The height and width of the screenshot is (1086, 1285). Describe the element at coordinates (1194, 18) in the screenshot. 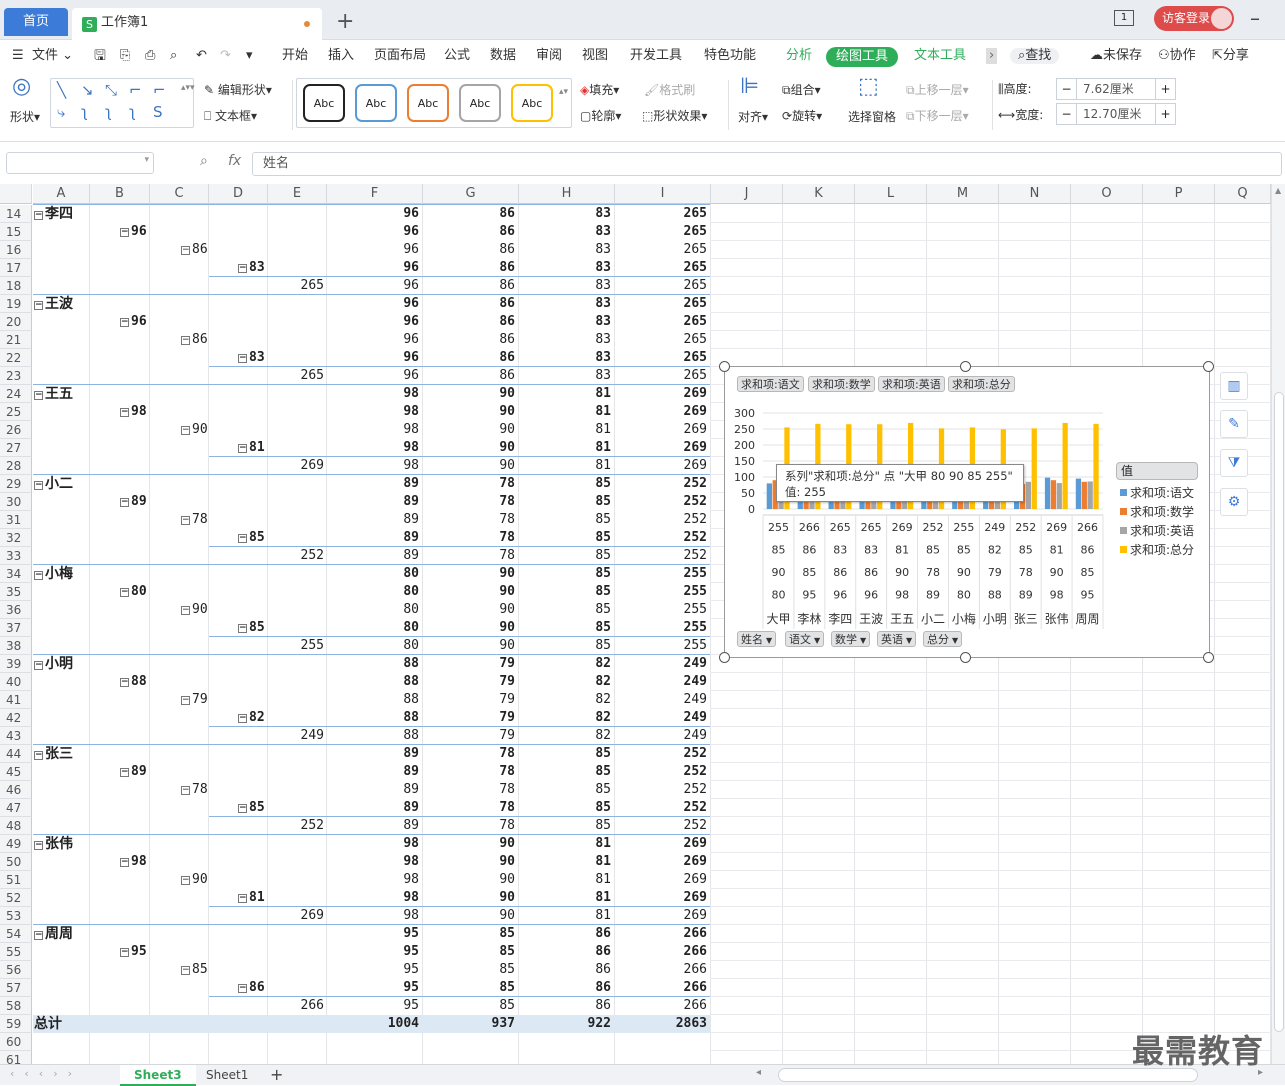

I see `visitor-login-button: 访客登录` at that location.